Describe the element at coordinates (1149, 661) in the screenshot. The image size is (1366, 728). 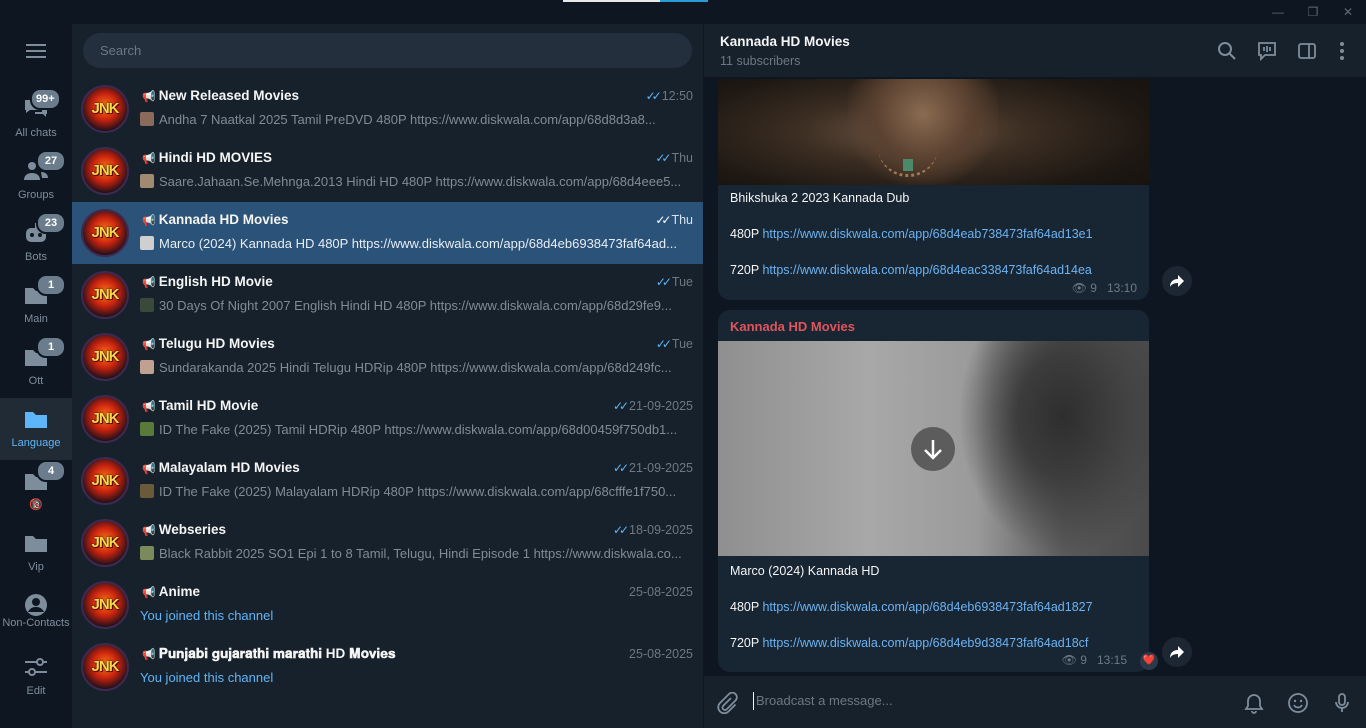
I see `heart-reaction: ❤️` at that location.